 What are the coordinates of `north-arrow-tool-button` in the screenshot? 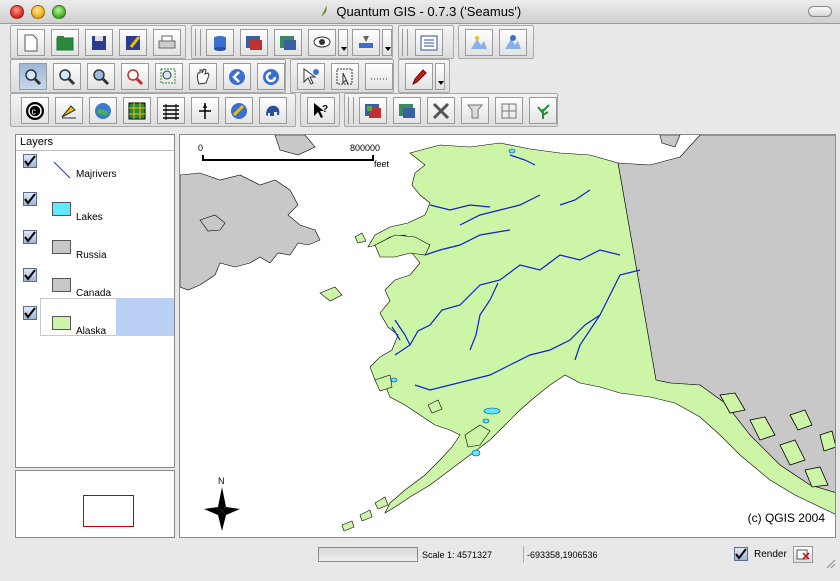 It's located at (205, 110).